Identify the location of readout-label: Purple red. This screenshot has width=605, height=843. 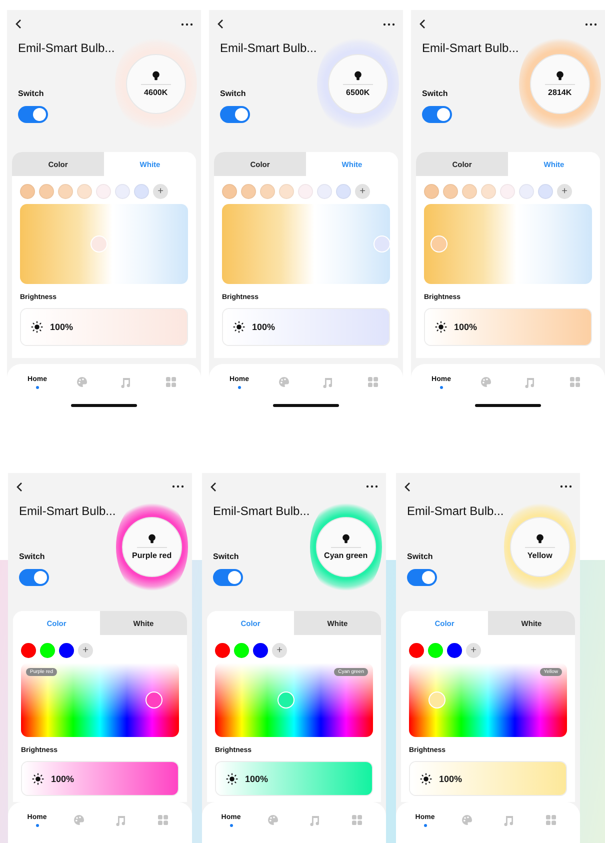
(152, 555).